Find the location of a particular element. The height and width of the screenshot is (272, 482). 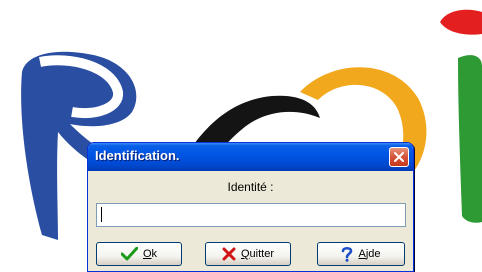

help-label: Ajde is located at coordinates (369, 254).